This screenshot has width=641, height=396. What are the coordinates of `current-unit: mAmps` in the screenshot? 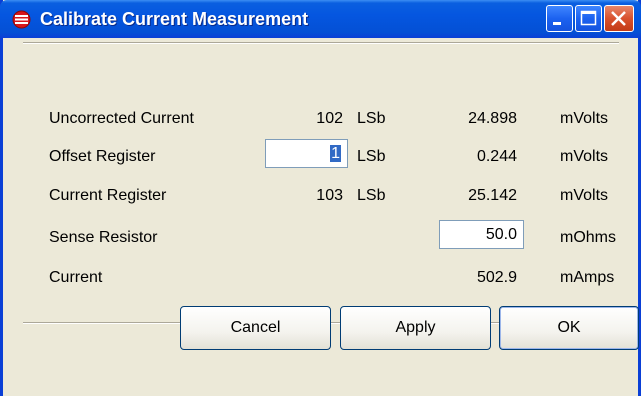 It's located at (587, 277).